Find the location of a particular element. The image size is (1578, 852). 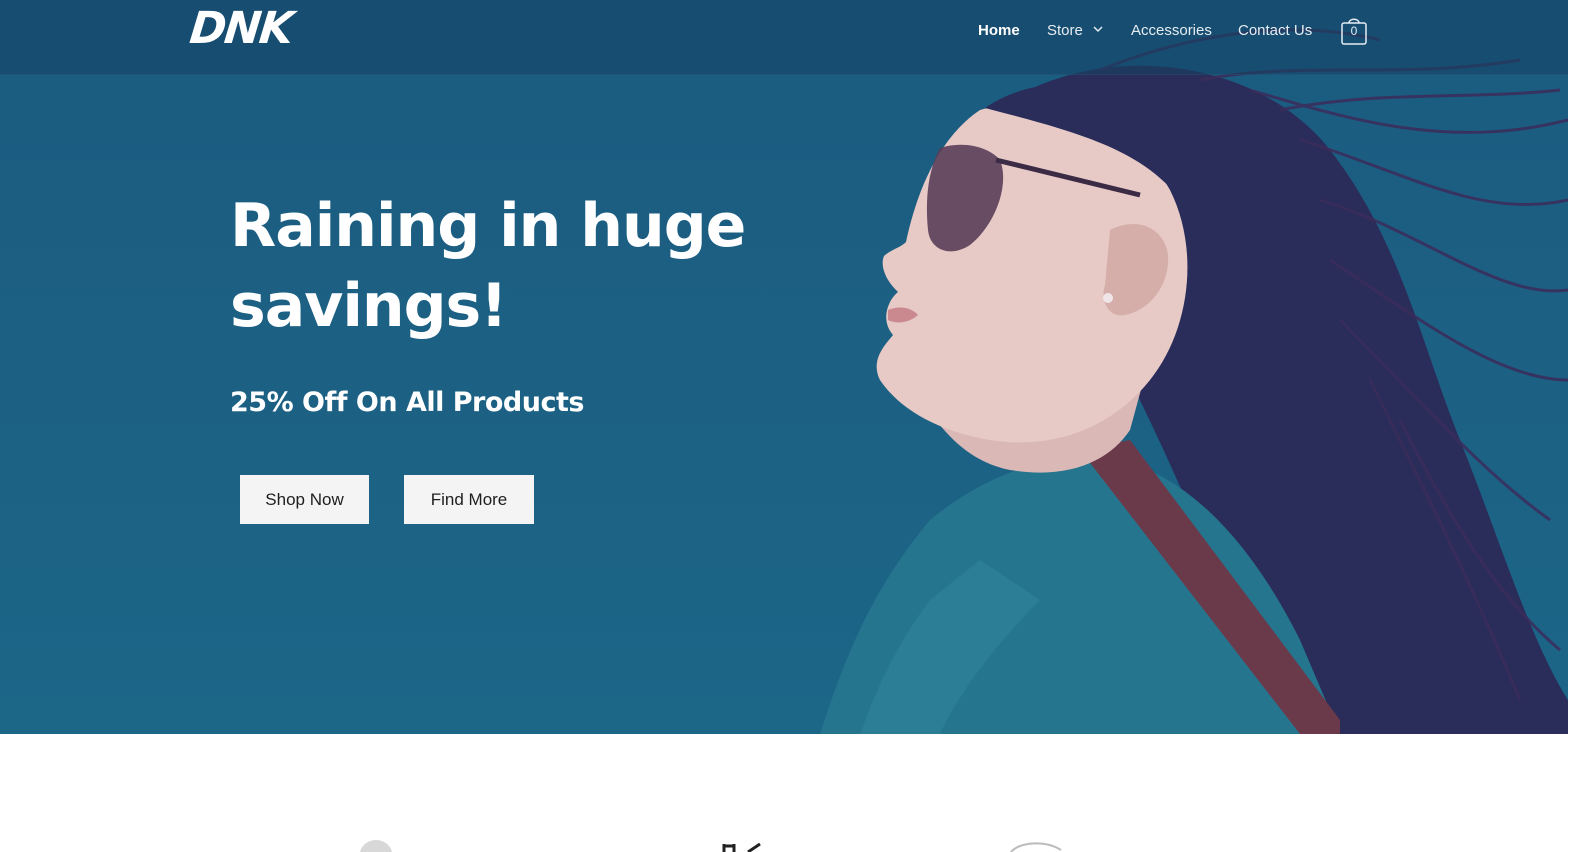

nav-item-accessories: Accessories is located at coordinates (1171, 31).